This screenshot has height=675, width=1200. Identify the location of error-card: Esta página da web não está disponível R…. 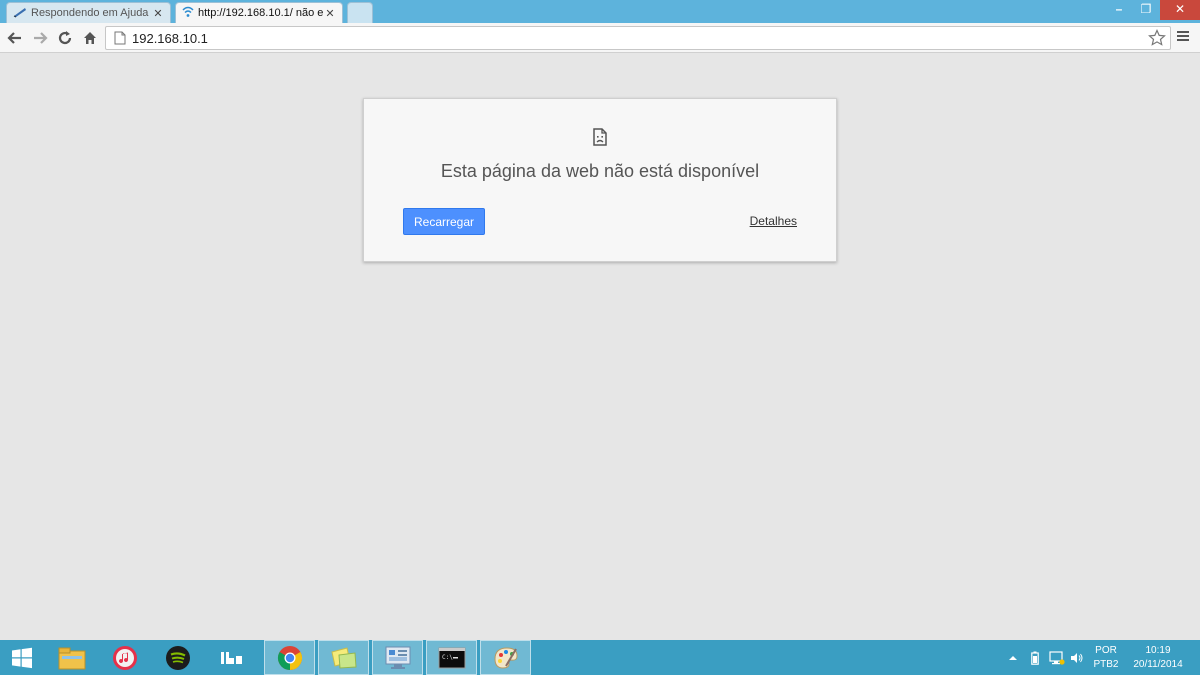
(600, 180).